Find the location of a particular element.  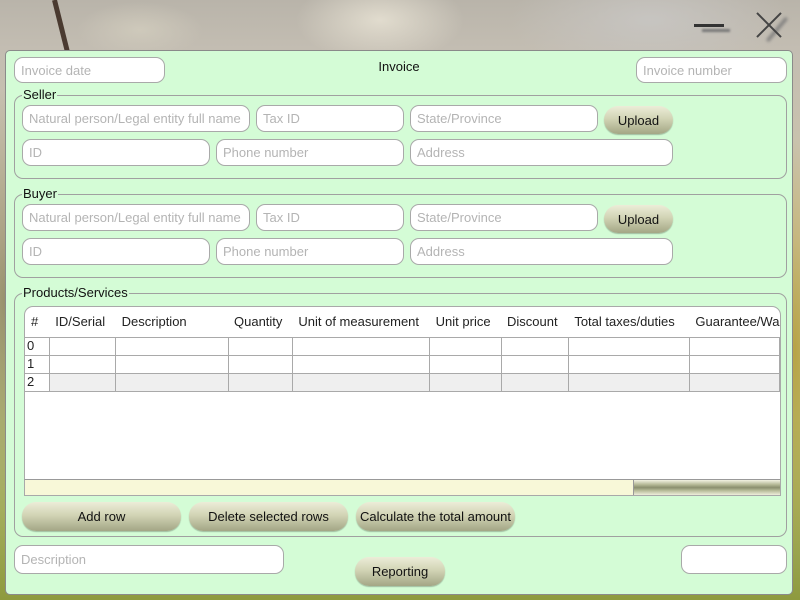

seller-upload-button: Upload is located at coordinates (638, 120).